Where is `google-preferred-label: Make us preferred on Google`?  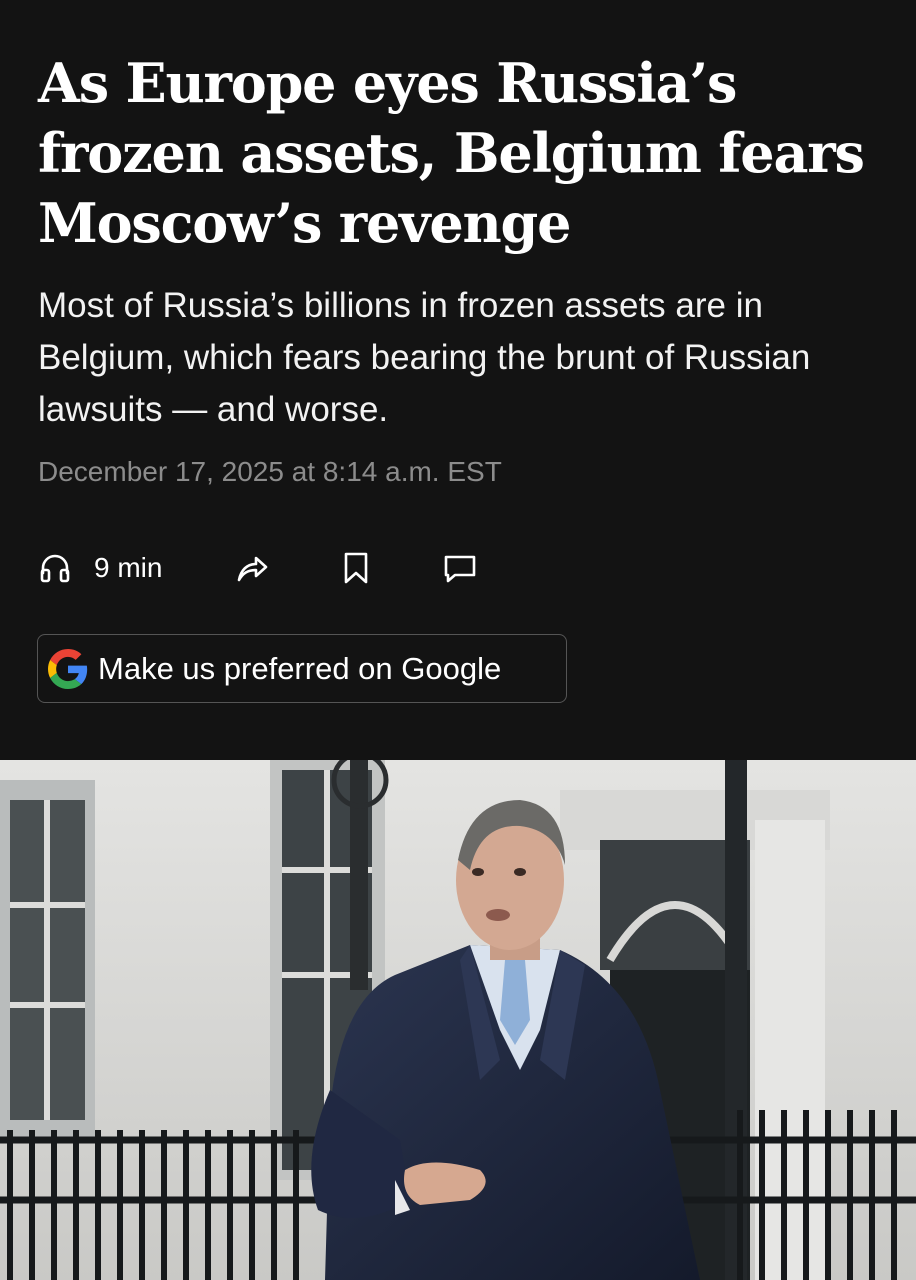 google-preferred-label: Make us preferred on Google is located at coordinates (300, 668).